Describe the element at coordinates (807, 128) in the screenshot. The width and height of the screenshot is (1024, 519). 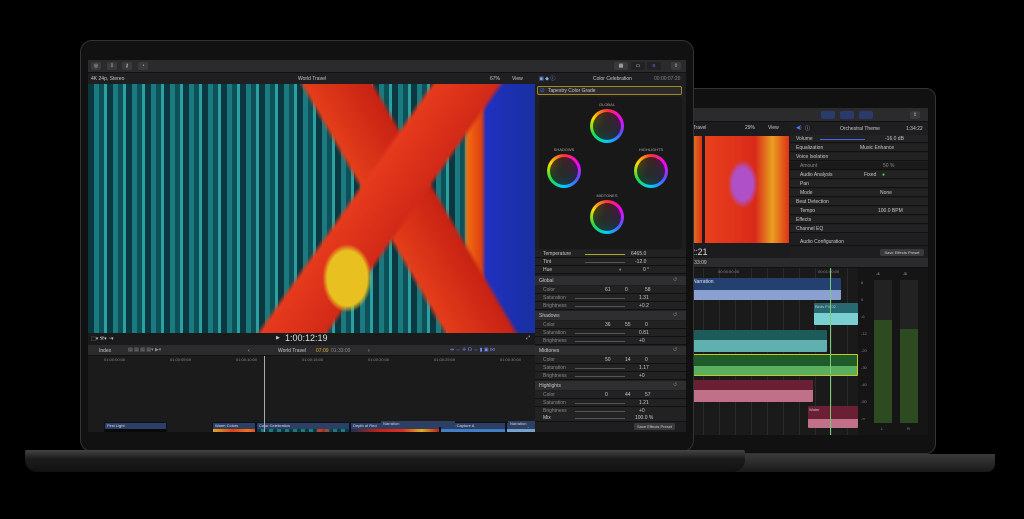
I see `info-icon: ⓘ` at that location.